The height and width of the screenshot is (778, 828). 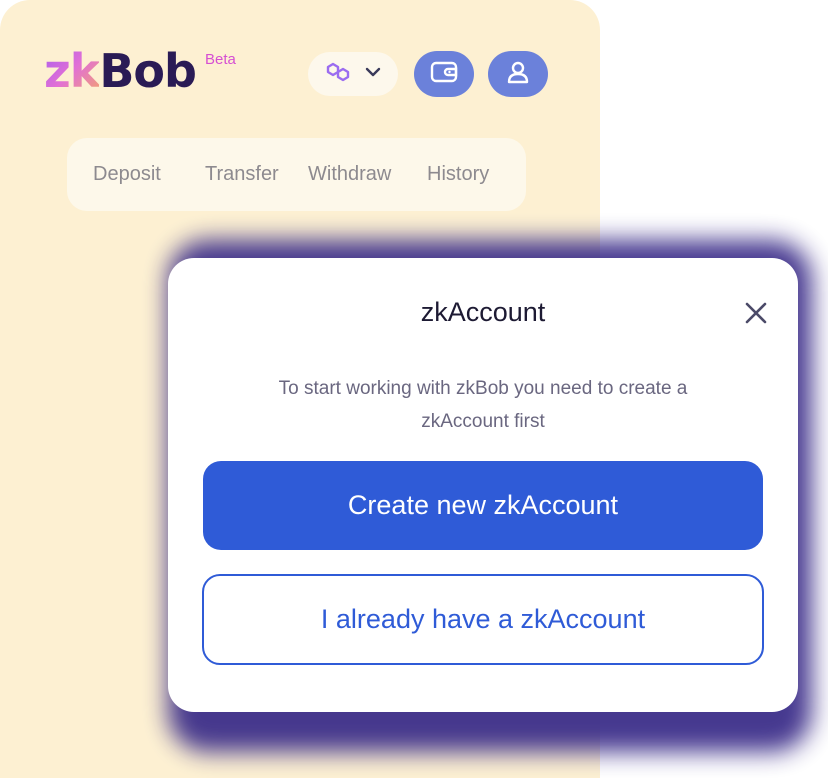 I want to click on account-button, so click(x=518, y=74).